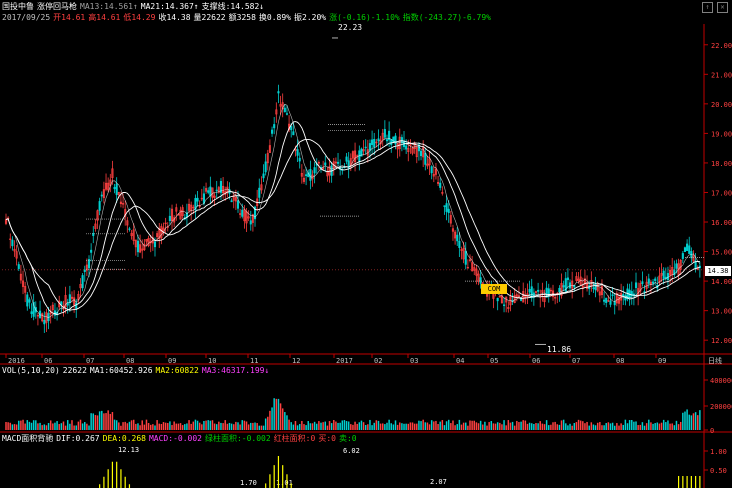 Image resolution: width=732 pixels, height=488 pixels. What do you see at coordinates (721, 407) in the screenshot?
I see `volume-tick-label: 200000` at bounding box center [721, 407].